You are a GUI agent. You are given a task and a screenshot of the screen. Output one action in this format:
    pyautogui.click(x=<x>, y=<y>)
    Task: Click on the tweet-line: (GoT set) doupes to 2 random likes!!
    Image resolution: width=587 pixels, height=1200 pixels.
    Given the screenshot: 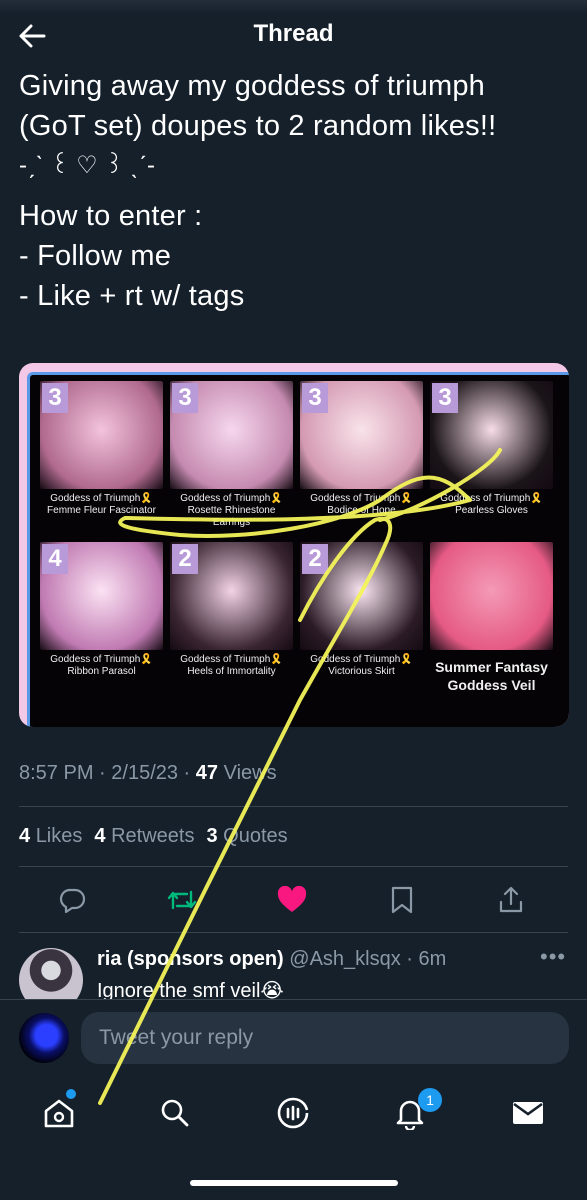 What is the action you would take?
    pyautogui.click(x=258, y=126)
    